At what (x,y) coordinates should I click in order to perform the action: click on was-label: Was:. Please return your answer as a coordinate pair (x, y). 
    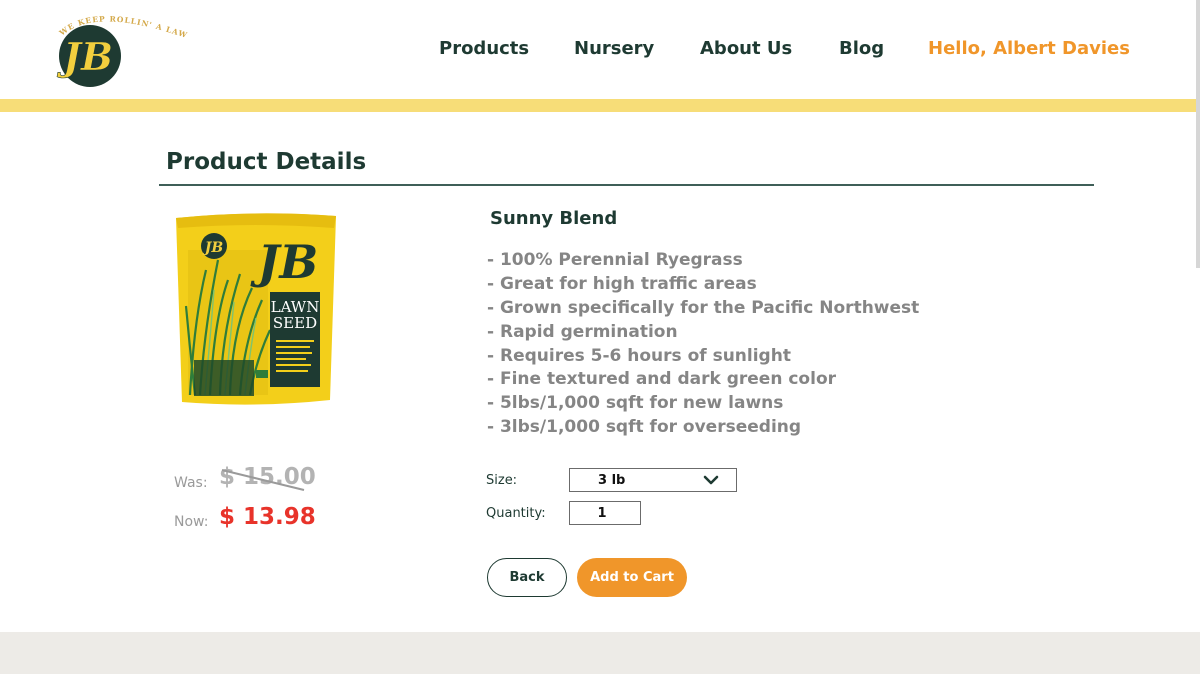
    Looking at the image, I should click on (191, 483).